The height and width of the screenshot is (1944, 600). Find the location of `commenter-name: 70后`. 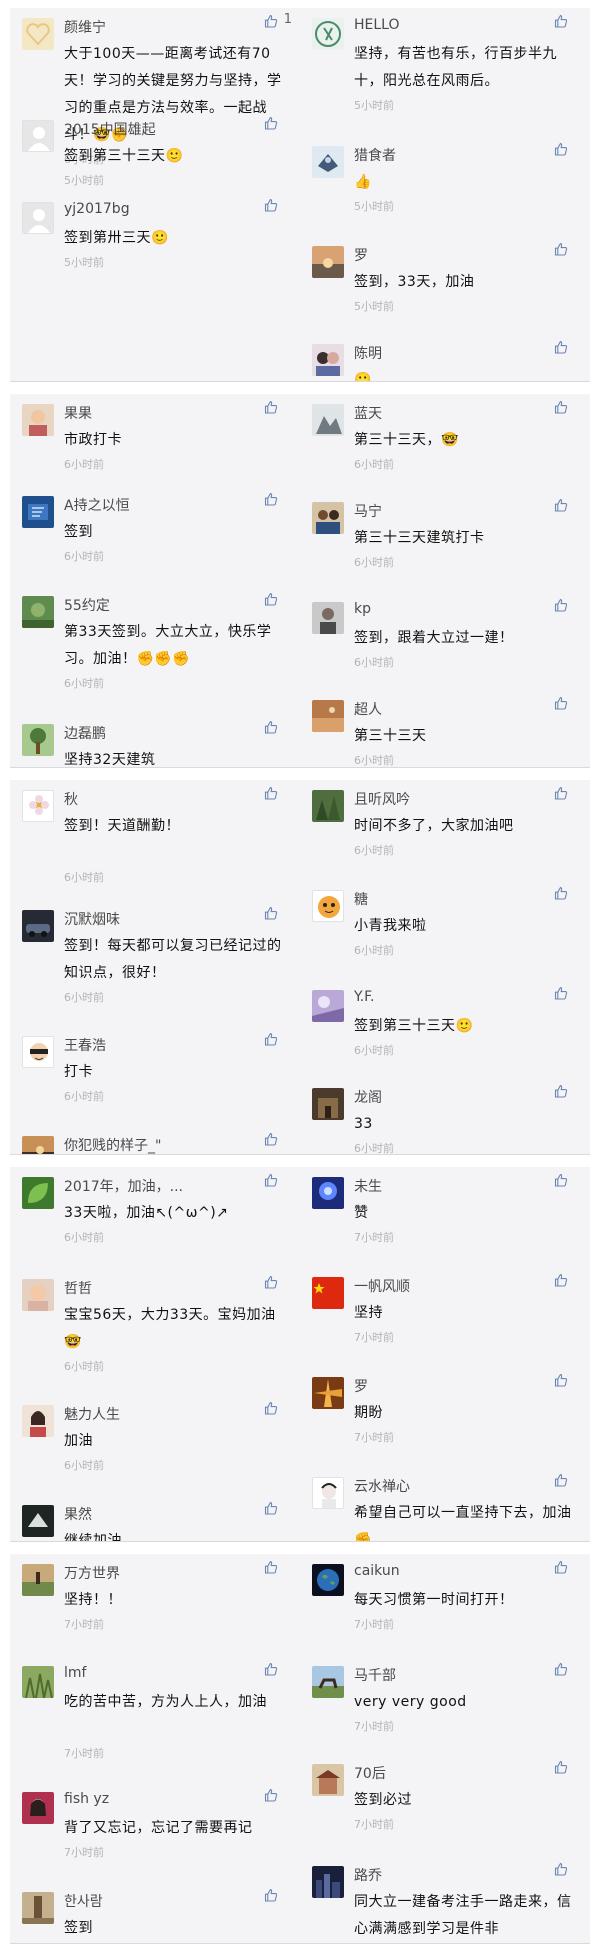

commenter-name: 70后 is located at coordinates (370, 1773).